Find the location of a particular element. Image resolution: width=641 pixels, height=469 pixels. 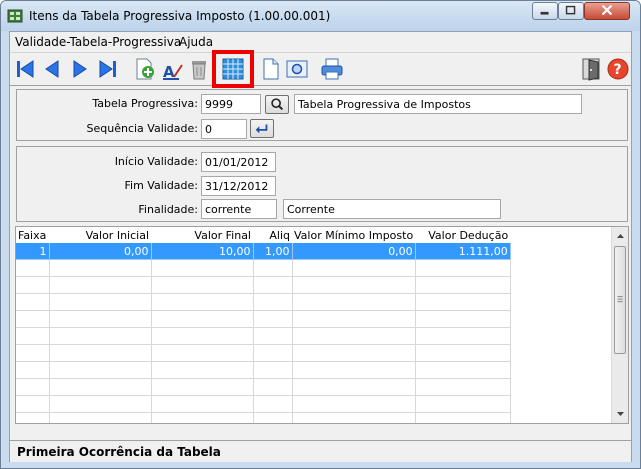

print-icon is located at coordinates (332, 69).